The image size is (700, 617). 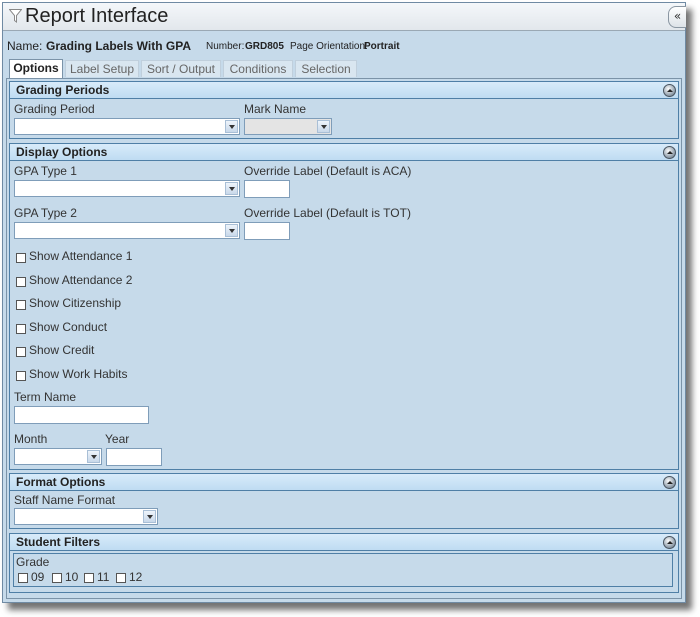 I want to click on window-title: Report Interface, so click(x=97, y=16).